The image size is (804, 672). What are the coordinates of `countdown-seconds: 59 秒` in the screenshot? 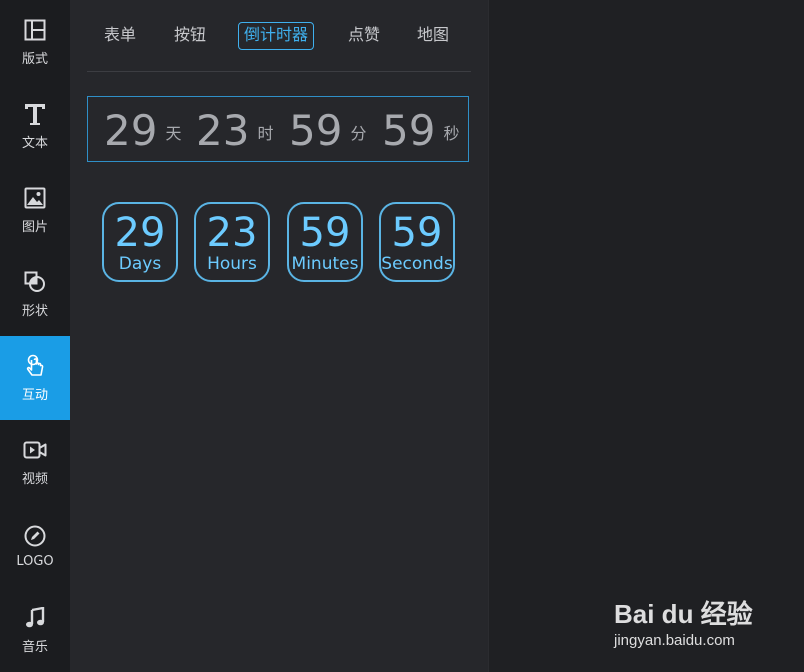 It's located at (420, 130).